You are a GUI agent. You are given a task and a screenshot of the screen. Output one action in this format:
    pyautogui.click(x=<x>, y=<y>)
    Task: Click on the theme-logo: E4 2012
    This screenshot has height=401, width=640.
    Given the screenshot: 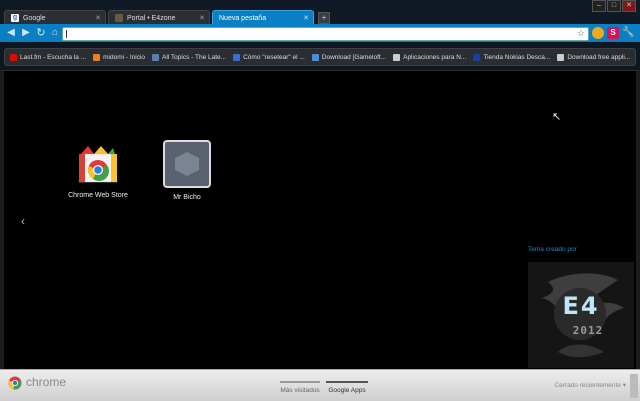 What is the action you would take?
    pyautogui.click(x=581, y=315)
    